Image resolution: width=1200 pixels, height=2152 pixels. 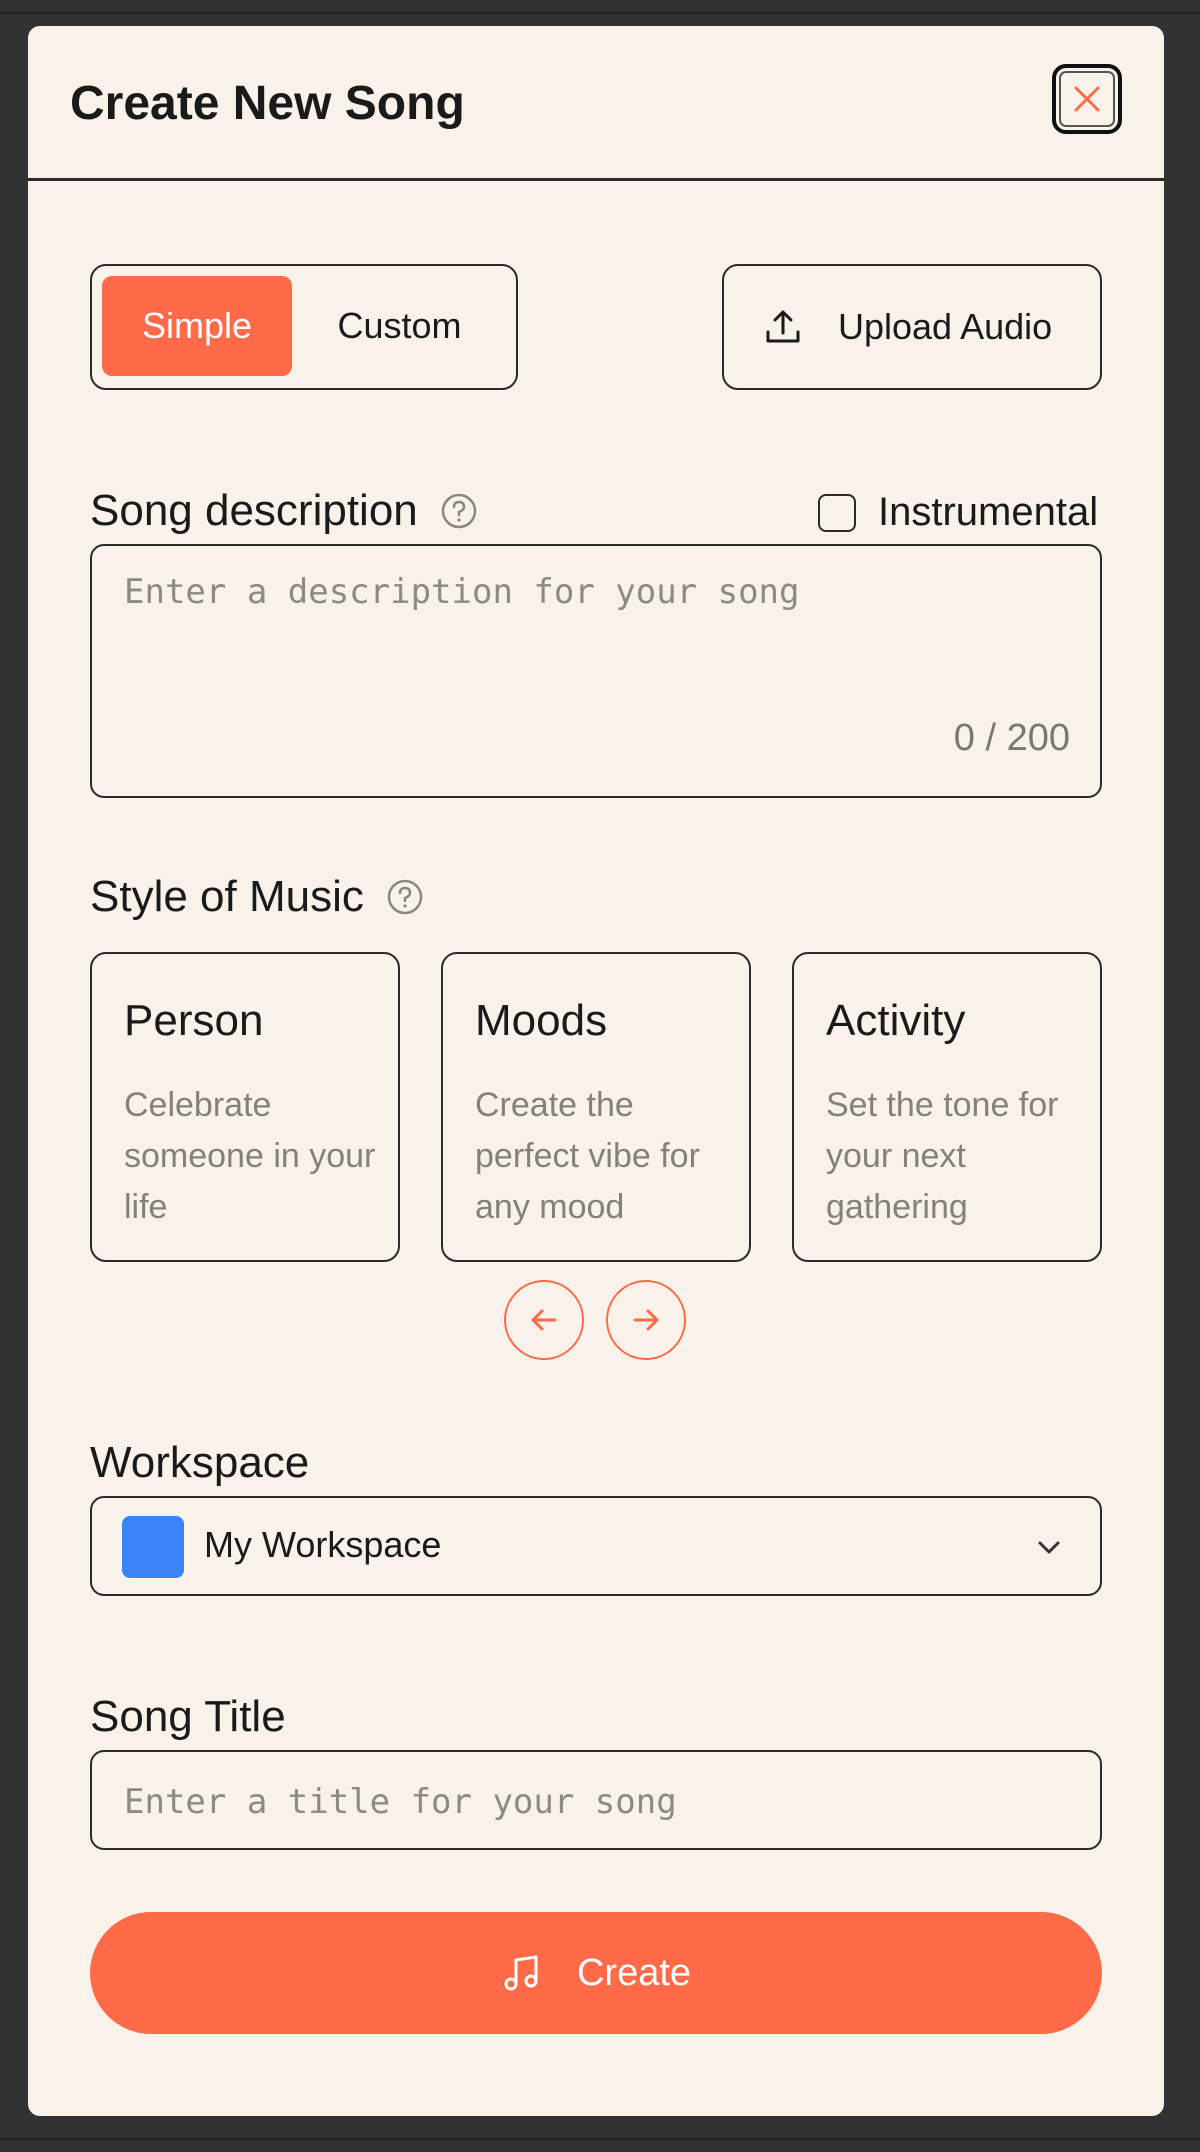 I want to click on description-label-row: Song description, so click(x=284, y=511).